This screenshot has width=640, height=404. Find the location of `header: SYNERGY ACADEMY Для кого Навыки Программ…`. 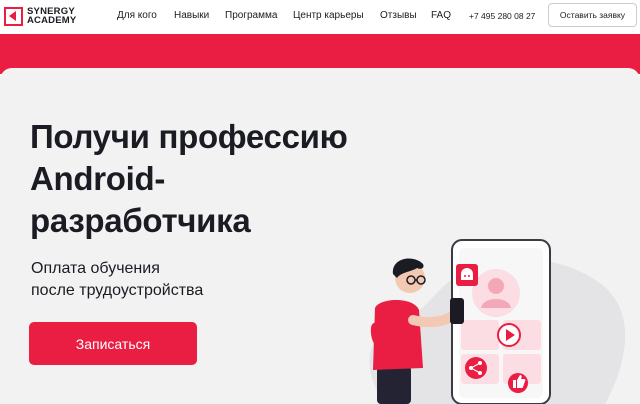

header: SYNERGY ACADEMY Для кого Навыки Программ… is located at coordinates (320, 17).